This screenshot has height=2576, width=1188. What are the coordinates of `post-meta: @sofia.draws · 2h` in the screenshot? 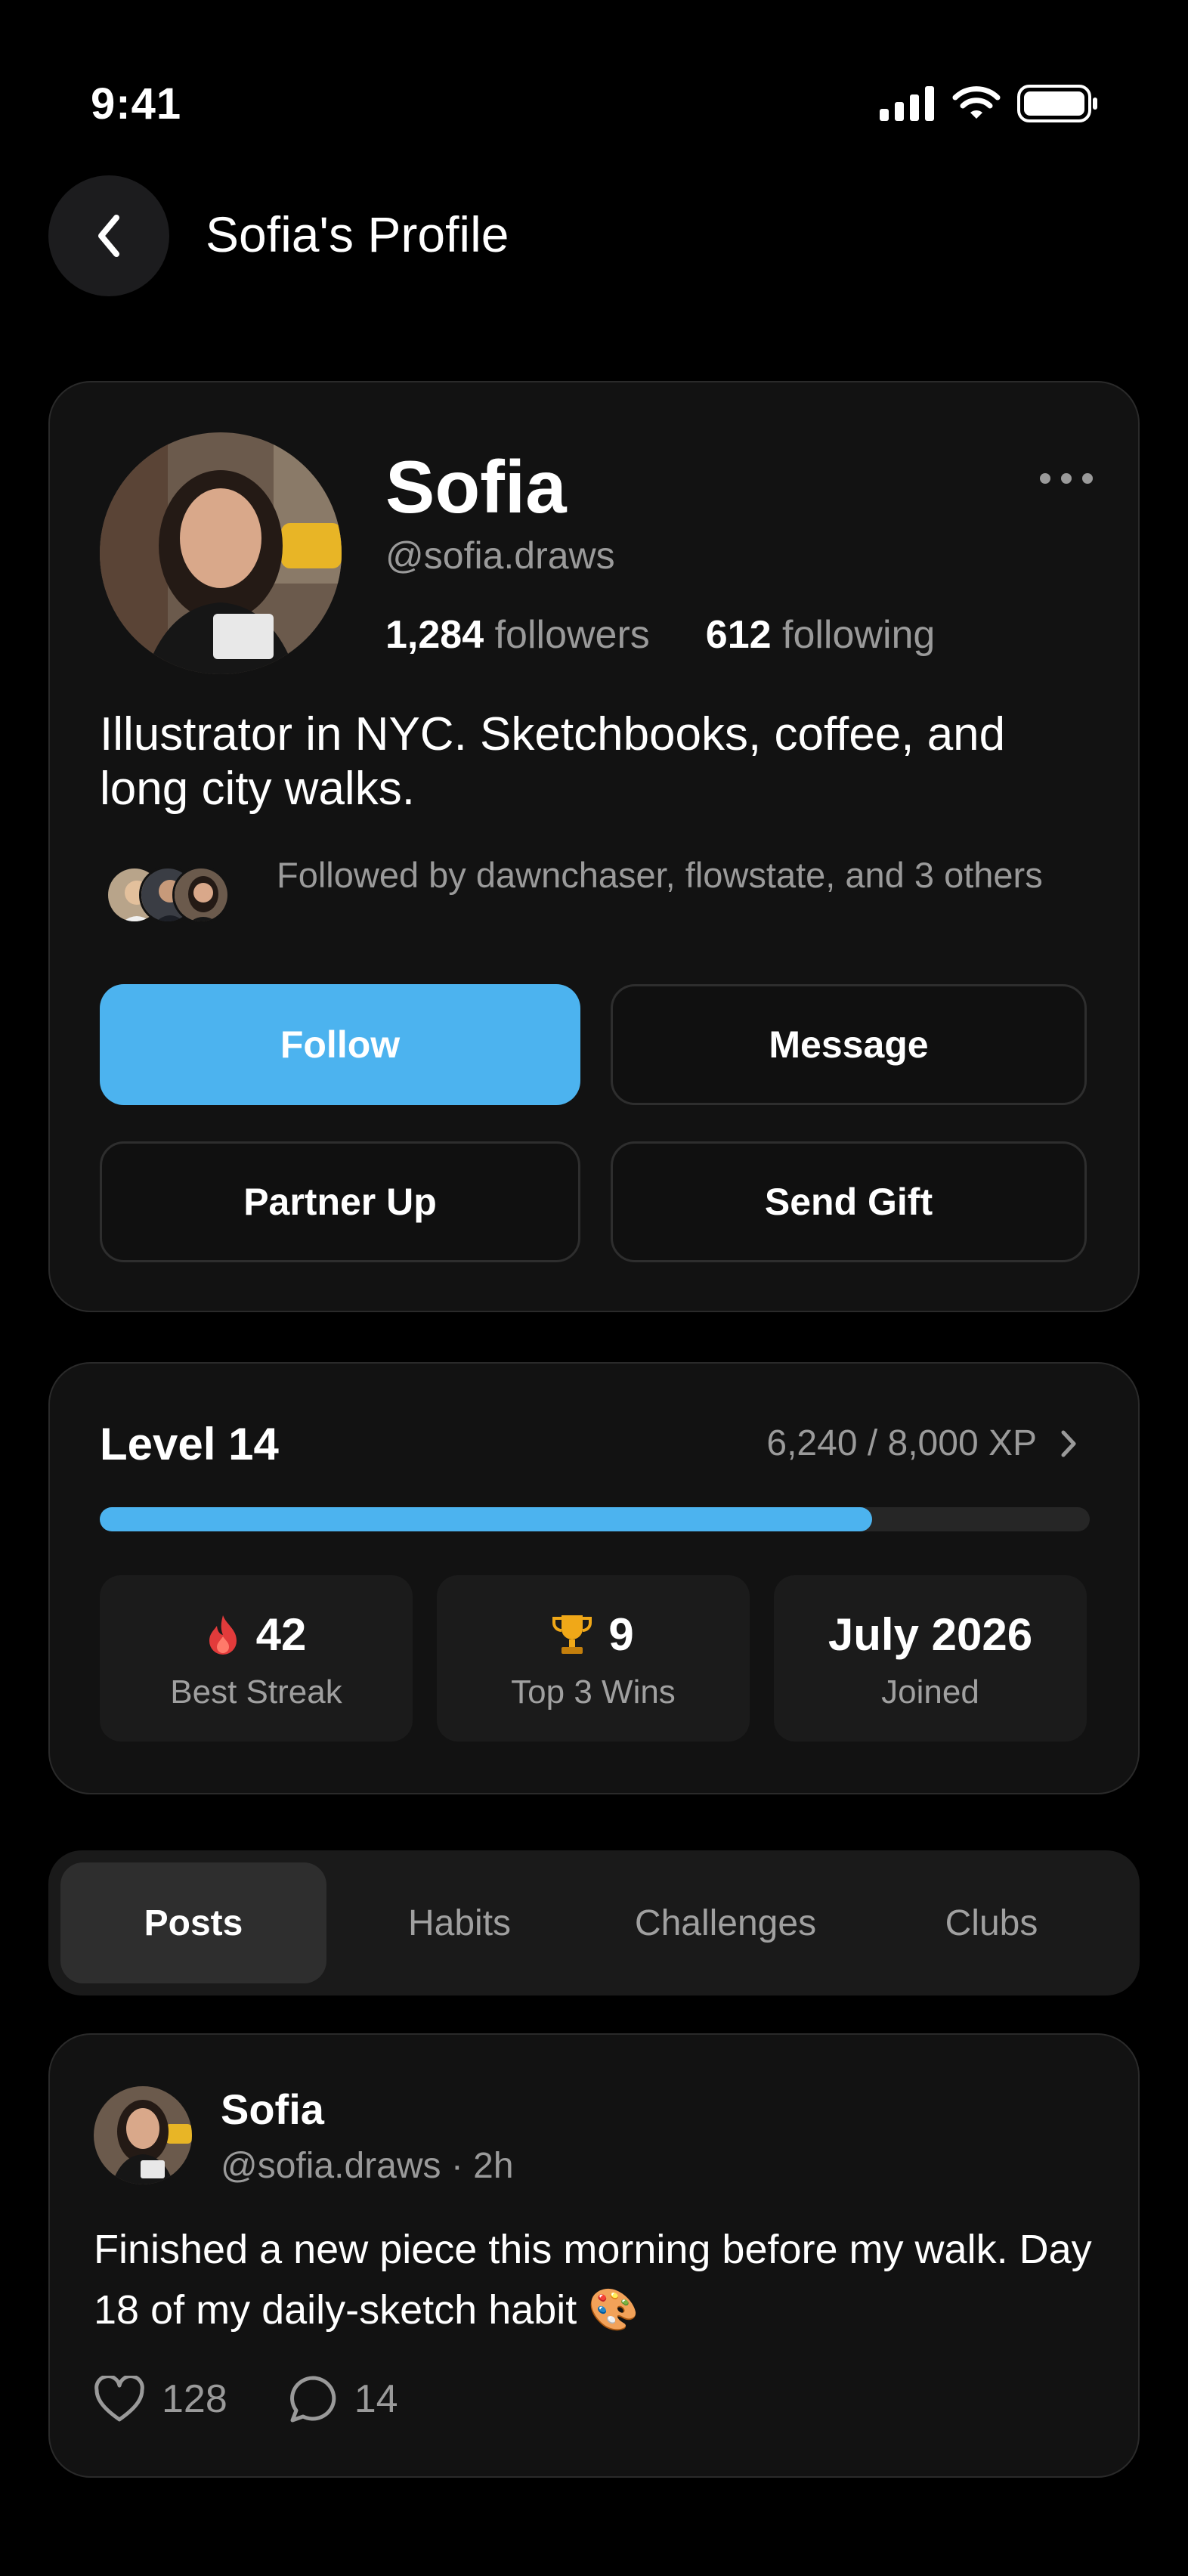 It's located at (368, 2166).